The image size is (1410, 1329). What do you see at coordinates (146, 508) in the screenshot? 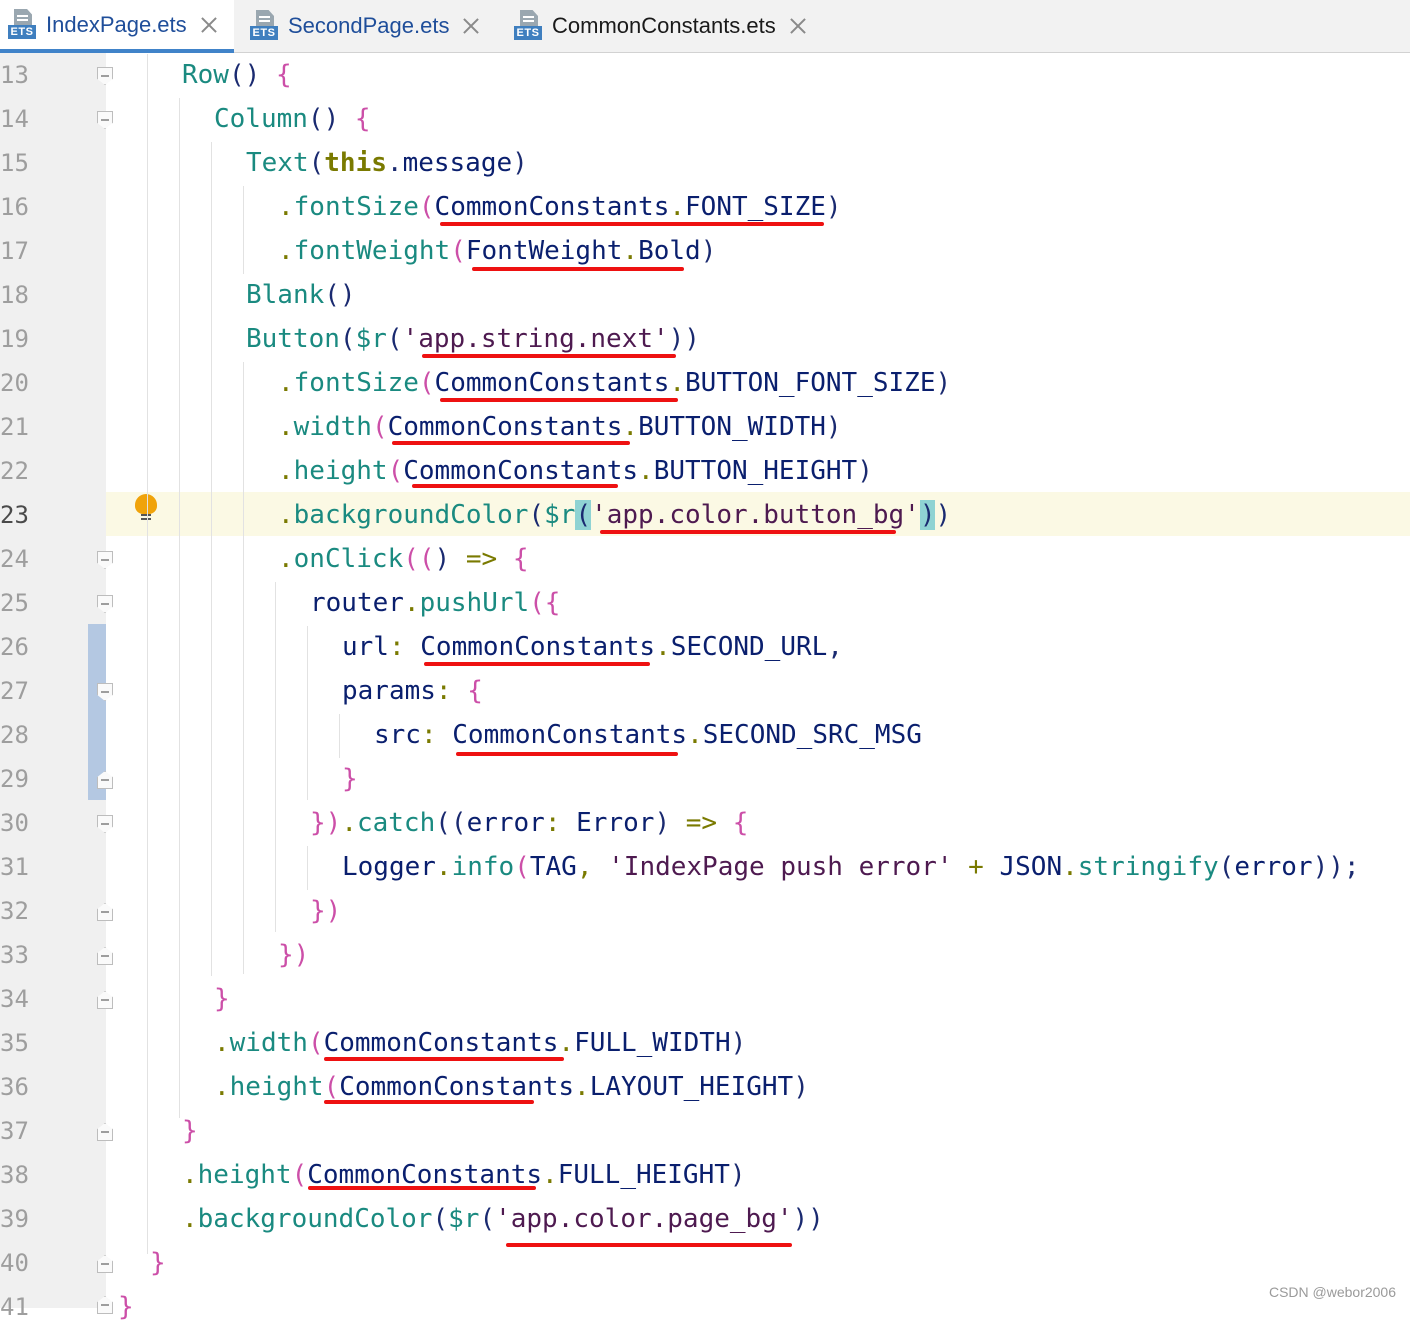
I see `lightbulb-icon` at bounding box center [146, 508].